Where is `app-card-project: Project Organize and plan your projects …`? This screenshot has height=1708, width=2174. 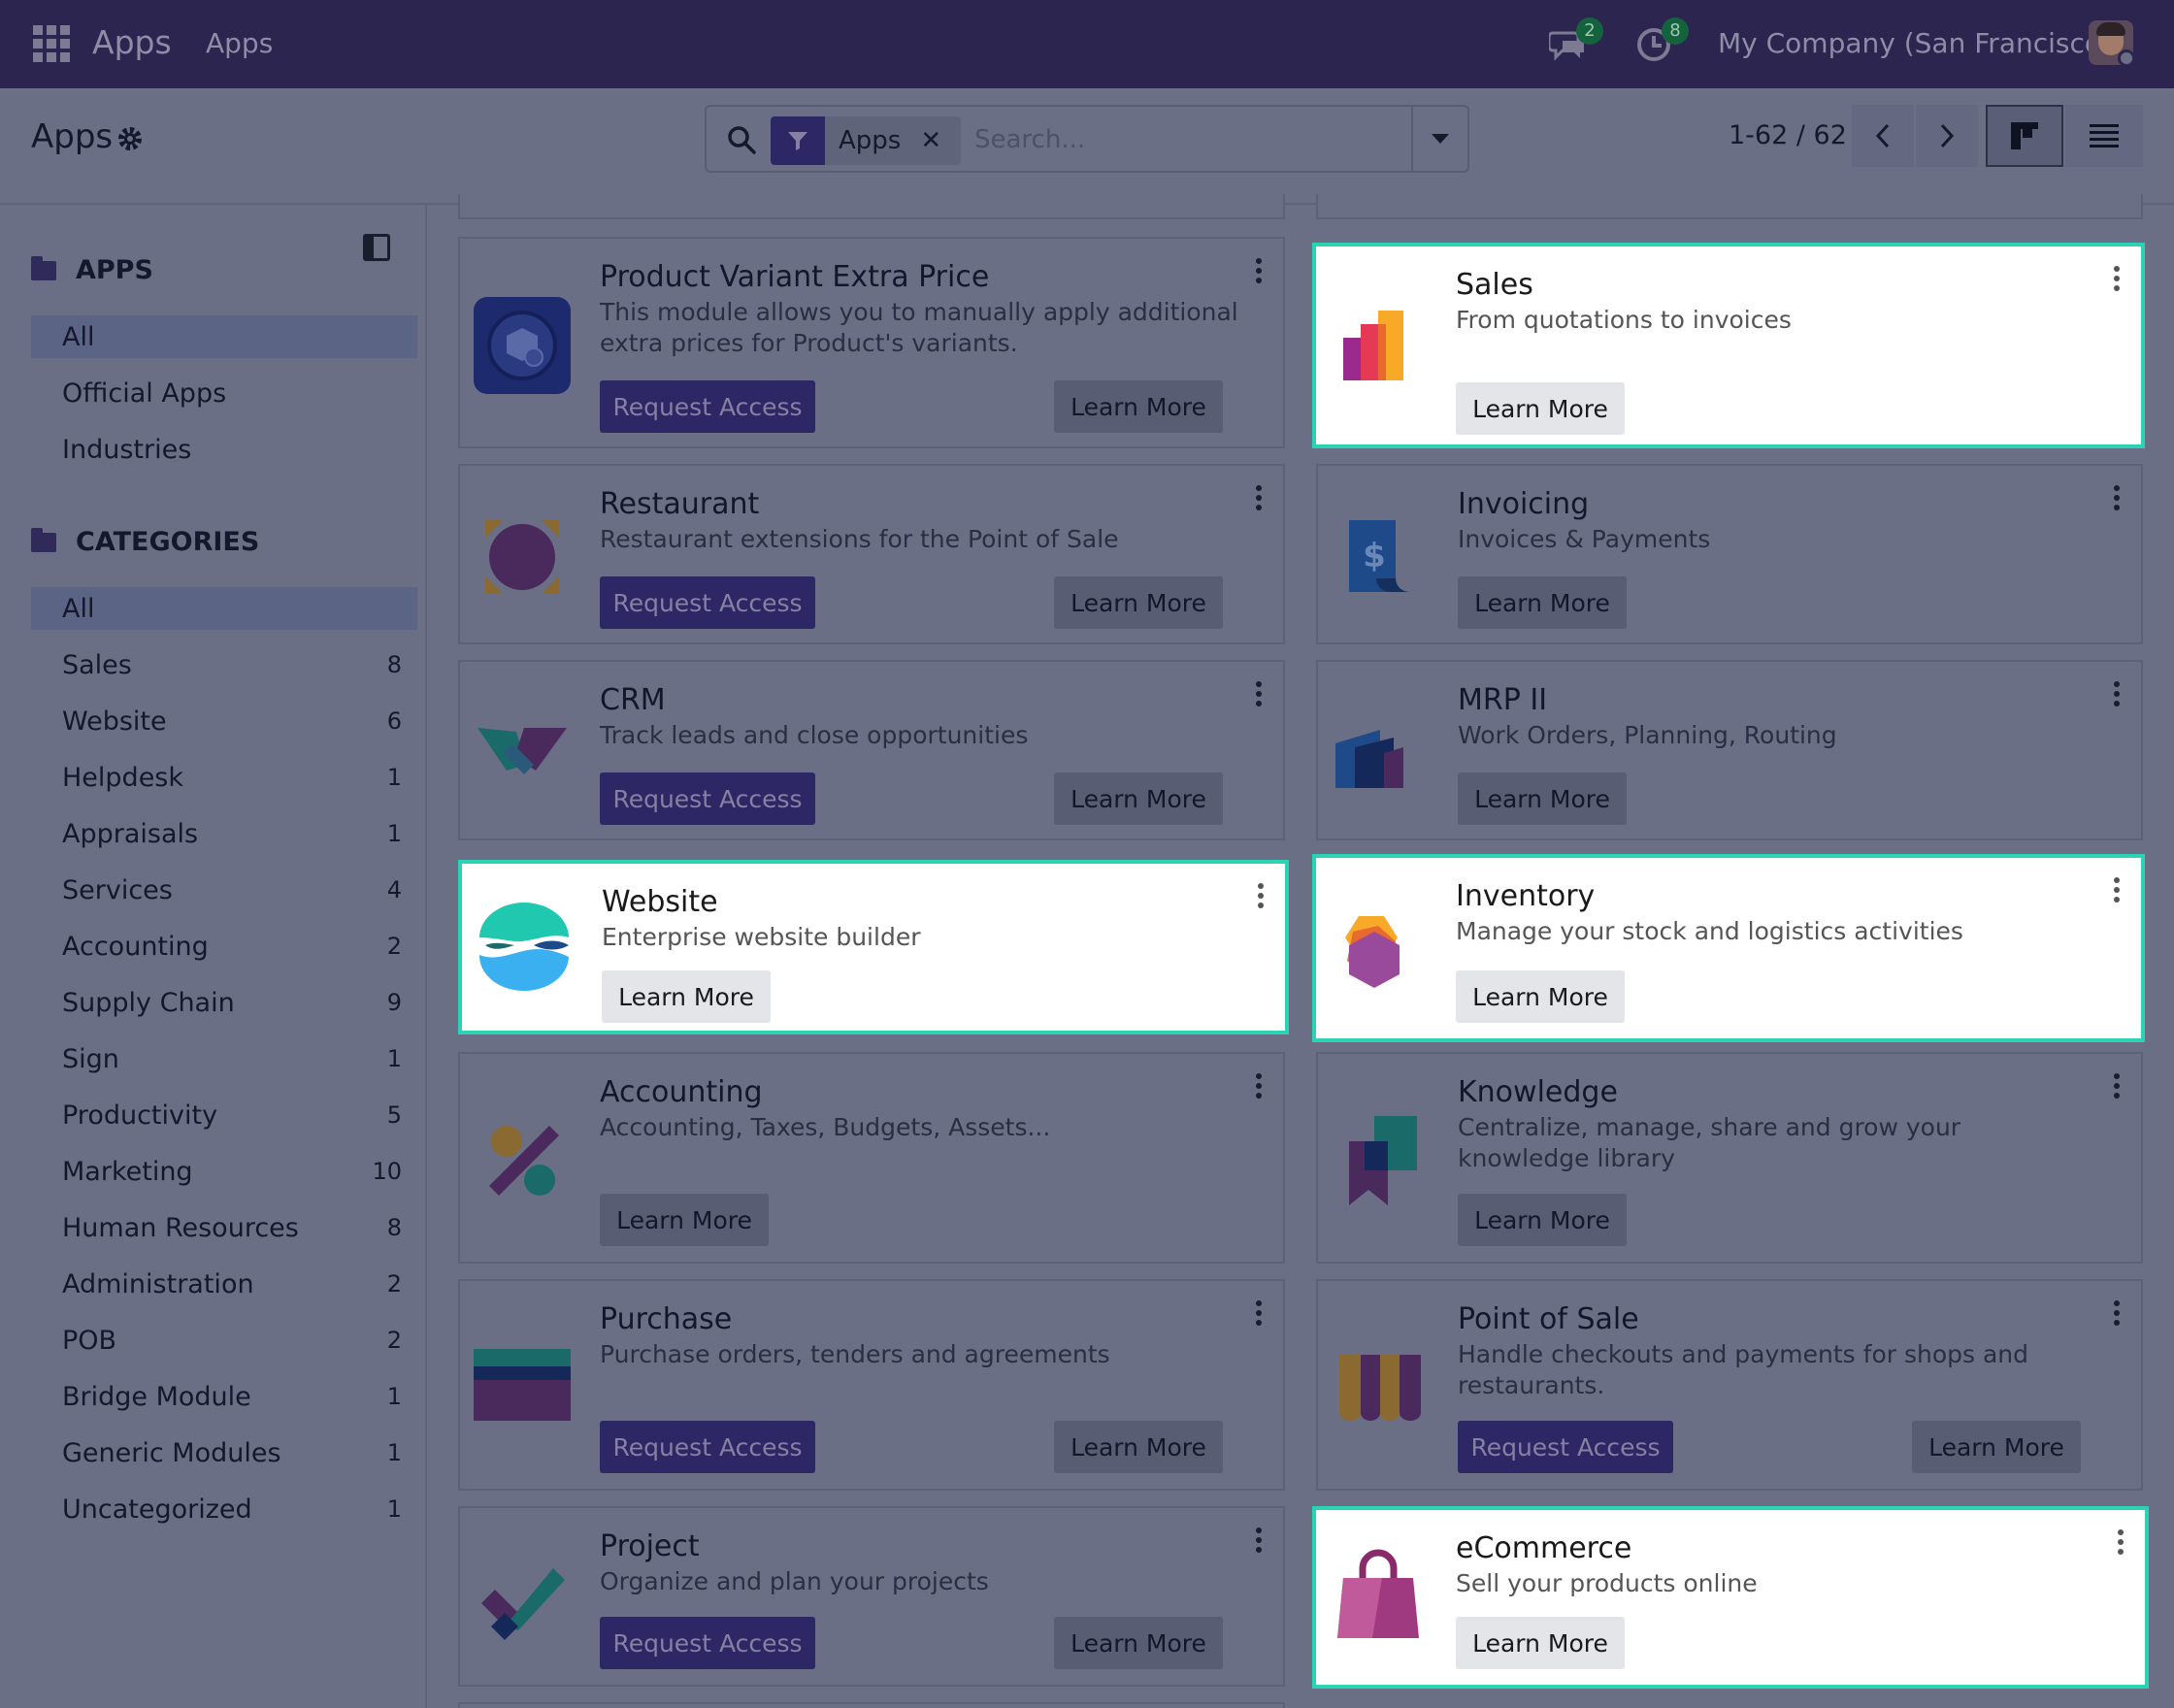 app-card-project: Project Organize and plan your projects … is located at coordinates (871, 1596).